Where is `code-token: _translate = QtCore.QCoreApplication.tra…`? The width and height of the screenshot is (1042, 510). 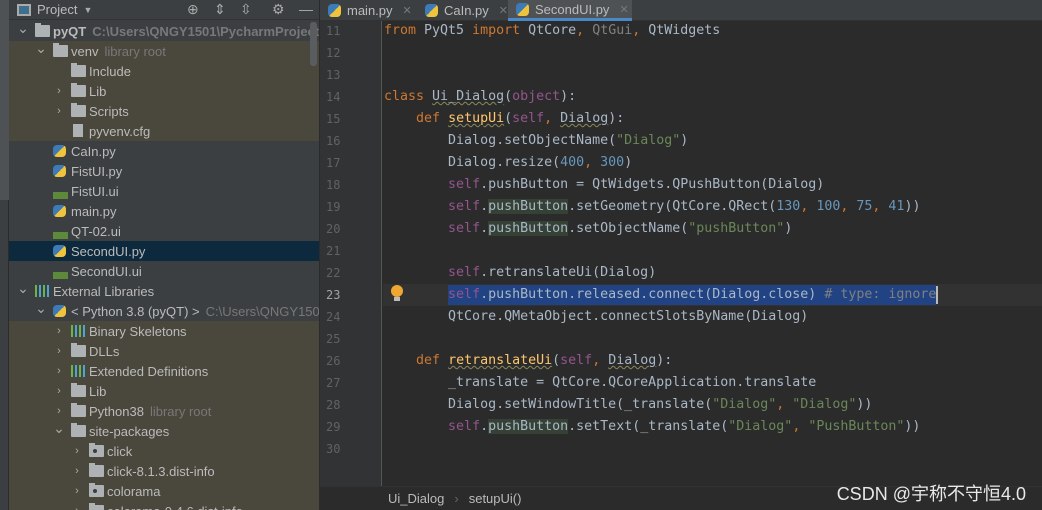
code-token: _translate = QtCore.QCoreApplication.tra… is located at coordinates (600, 382).